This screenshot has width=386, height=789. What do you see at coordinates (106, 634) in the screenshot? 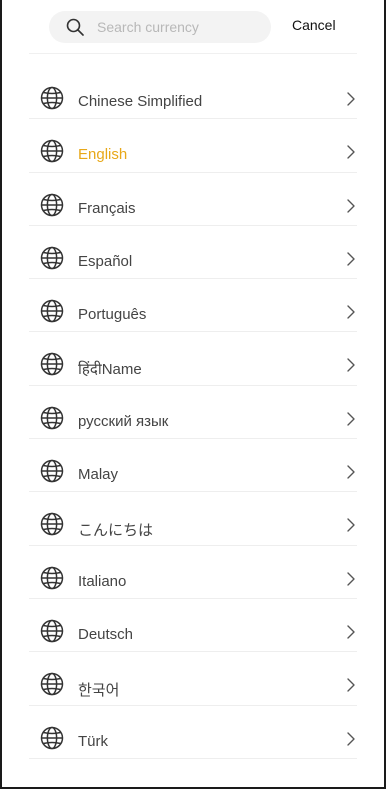
I see `language-label: Deutsch` at bounding box center [106, 634].